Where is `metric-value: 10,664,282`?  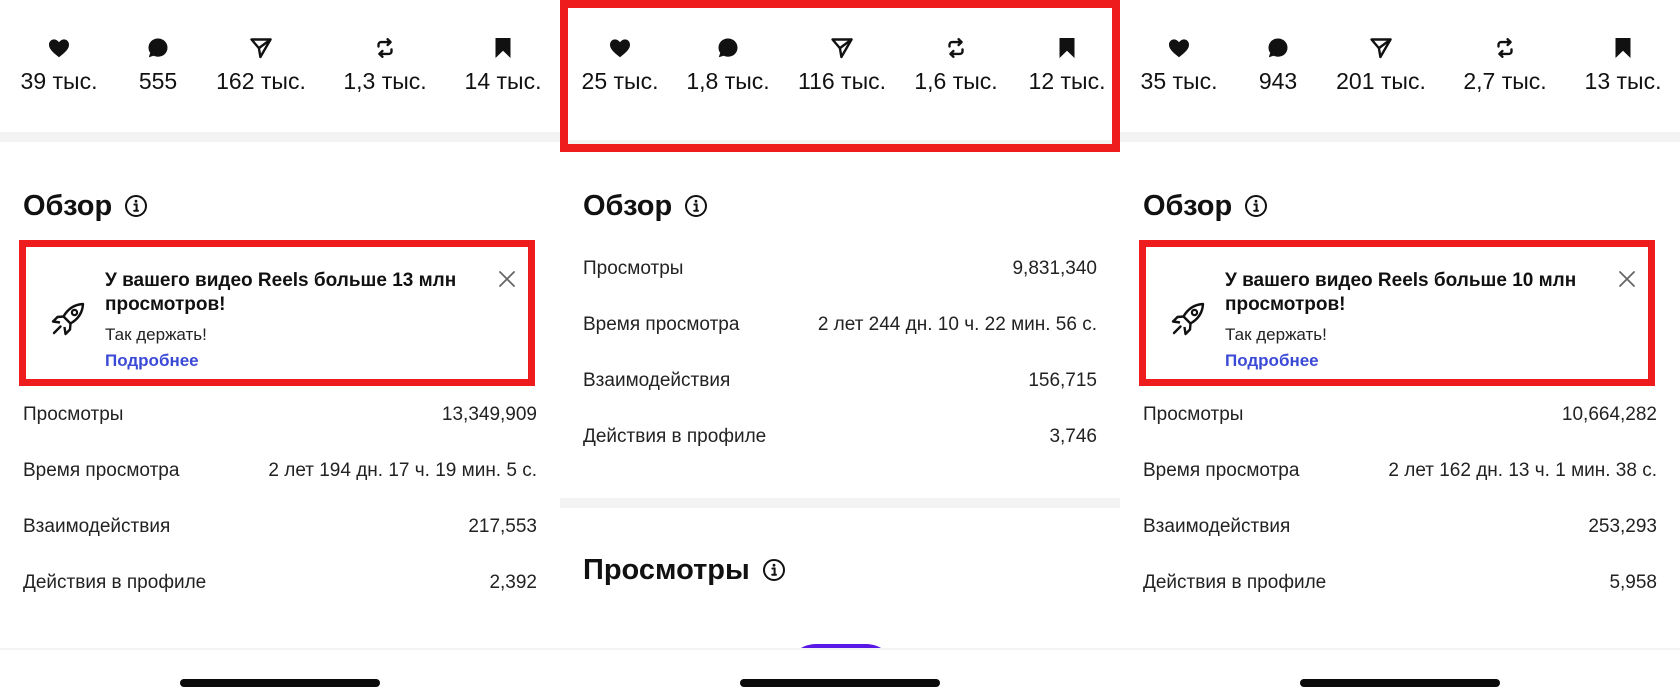 metric-value: 10,664,282 is located at coordinates (1609, 414).